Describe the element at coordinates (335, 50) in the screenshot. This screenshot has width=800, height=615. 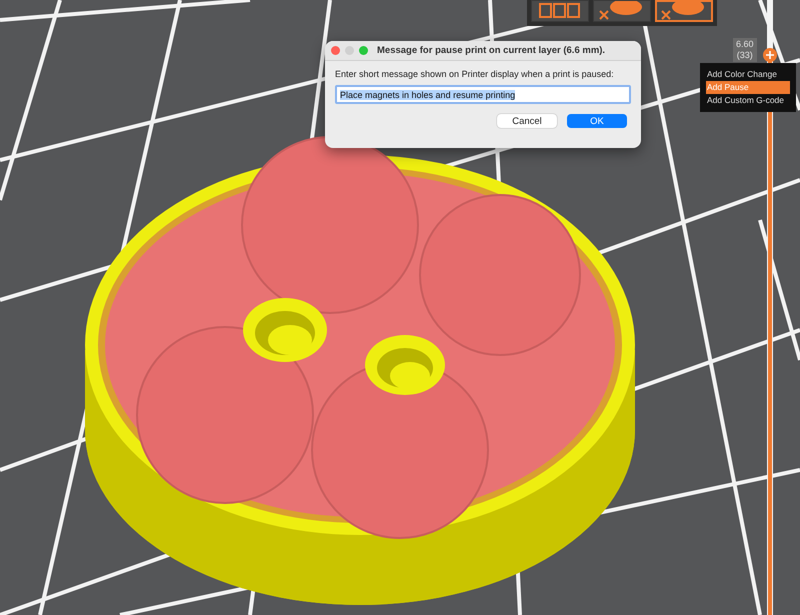
I see `close-icon` at that location.